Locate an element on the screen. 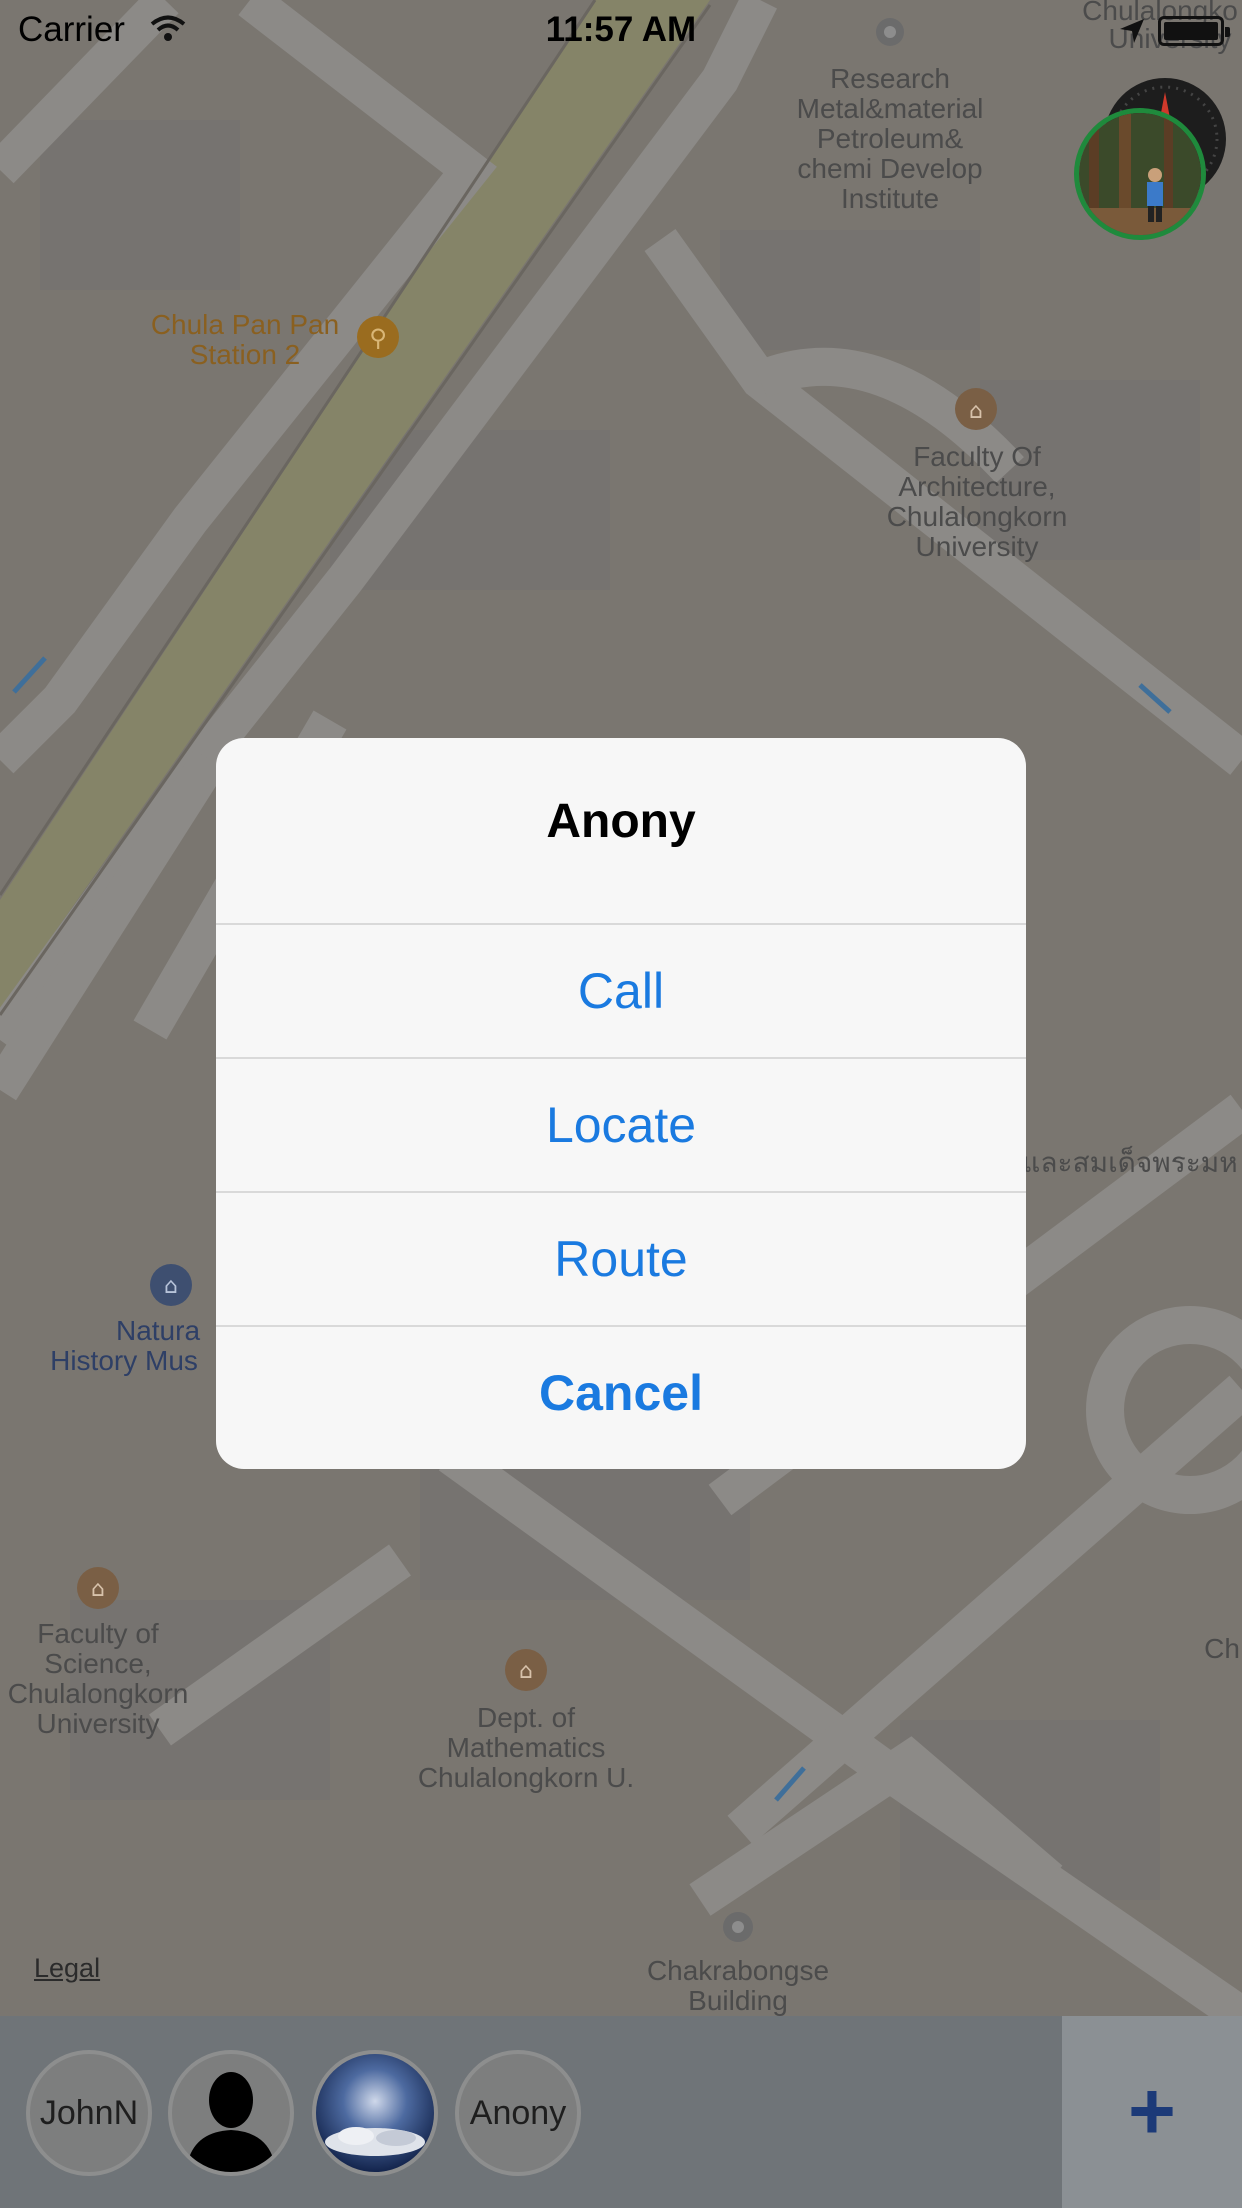 The width and height of the screenshot is (1242, 2208). cancel-button: Cancel is located at coordinates (621, 1392).